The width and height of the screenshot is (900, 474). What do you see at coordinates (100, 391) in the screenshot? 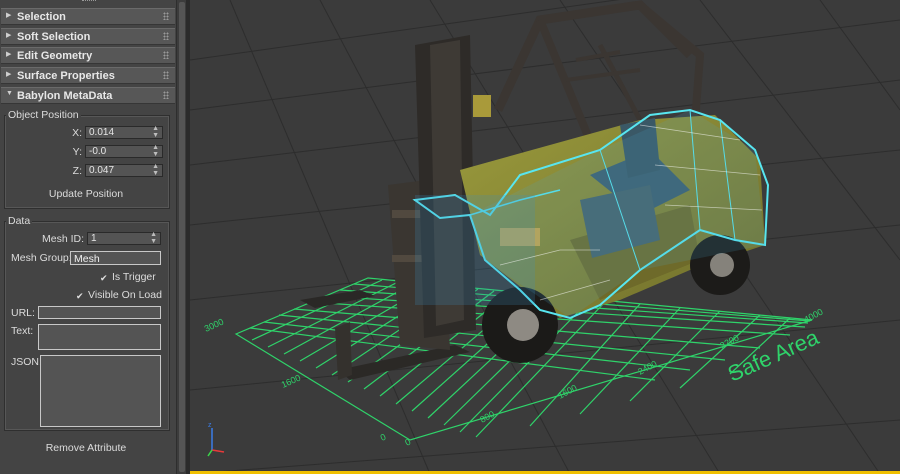
I see `json-field` at bounding box center [100, 391].